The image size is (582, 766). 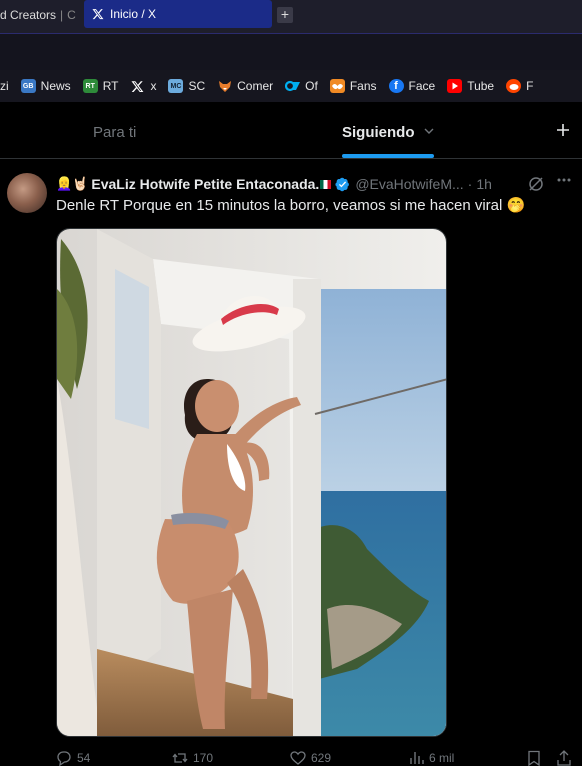 I want to click on repost-count: 170, so click(x=203, y=758).